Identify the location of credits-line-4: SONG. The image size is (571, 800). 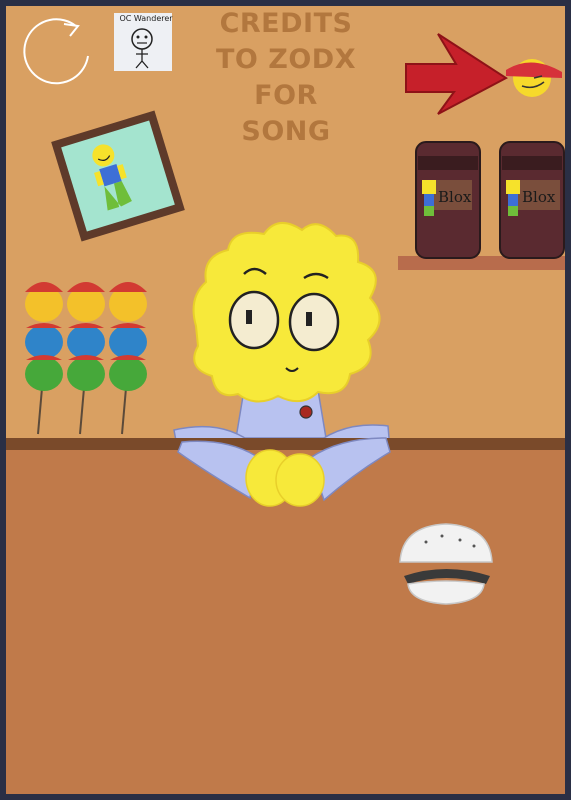
(286, 131).